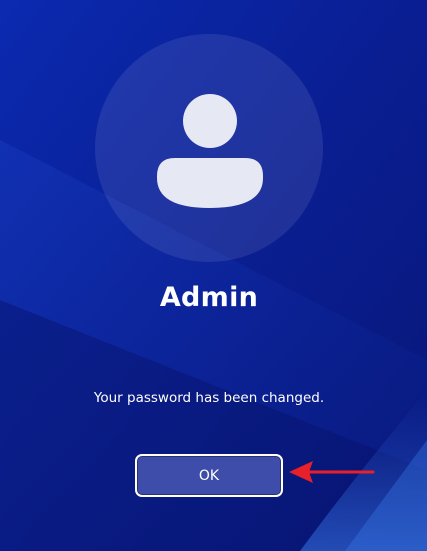  I want to click on password-changed-message: Your password has been changed., so click(209, 398).